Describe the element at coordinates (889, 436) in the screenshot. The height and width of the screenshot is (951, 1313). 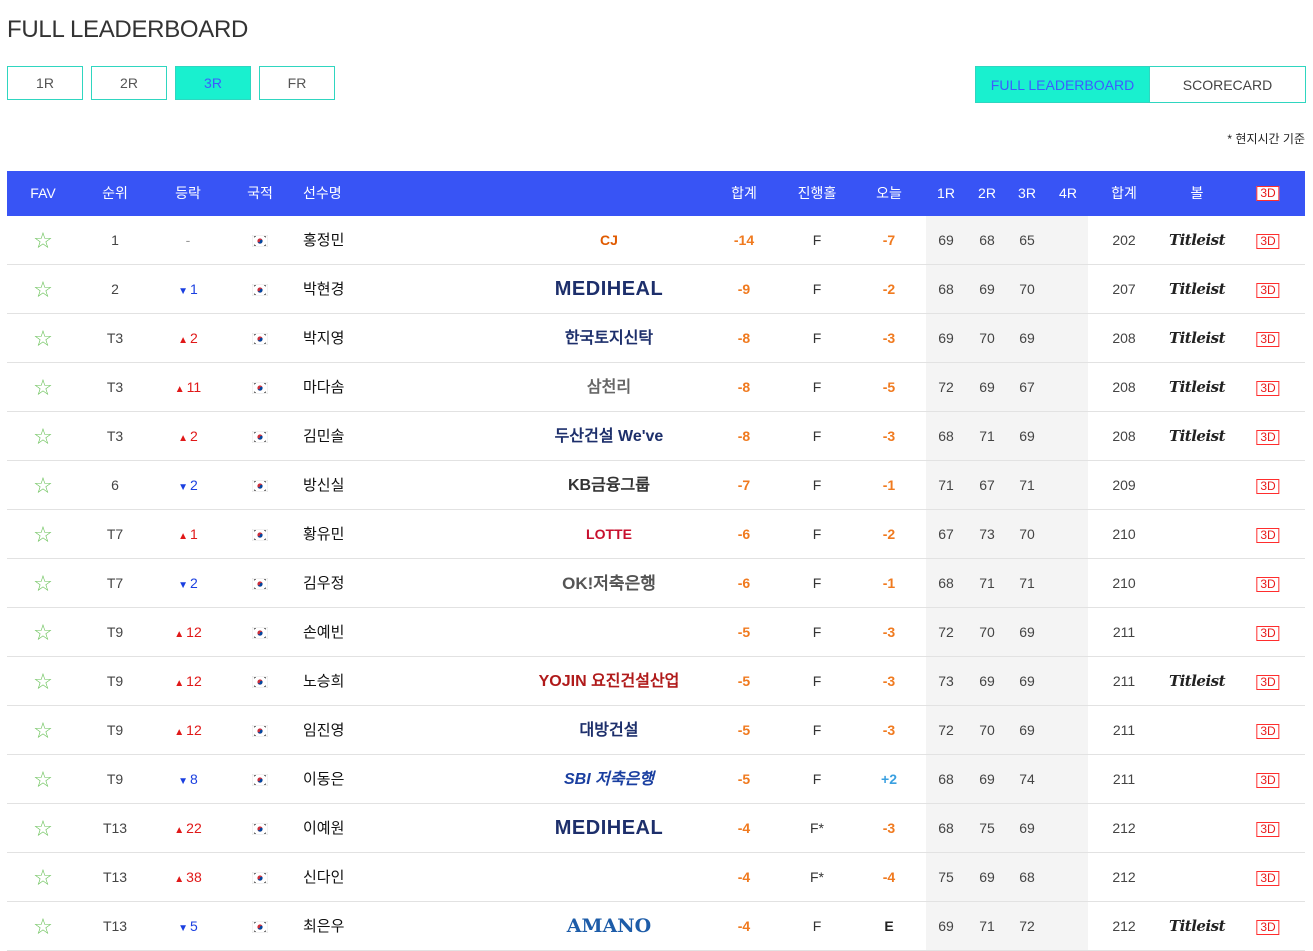
I see `today-score: -3` at that location.